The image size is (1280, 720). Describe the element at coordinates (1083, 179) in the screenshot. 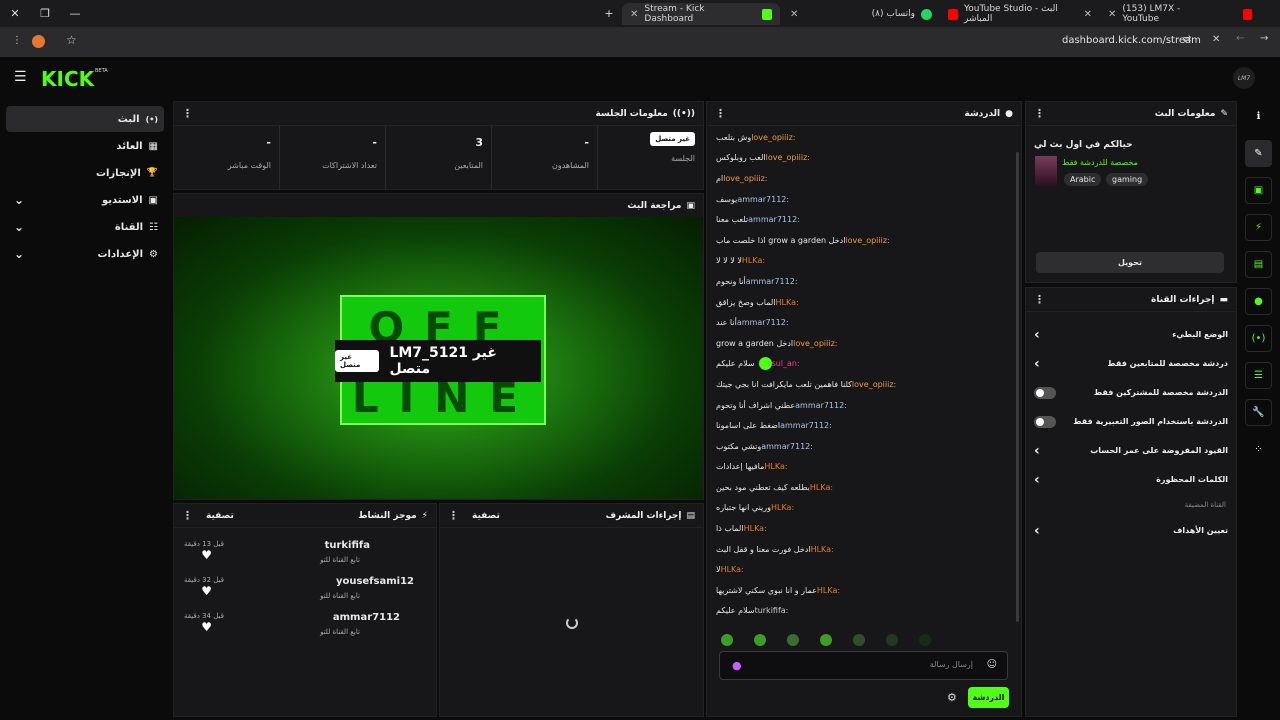

I see `tag-arabic: Arabic` at that location.